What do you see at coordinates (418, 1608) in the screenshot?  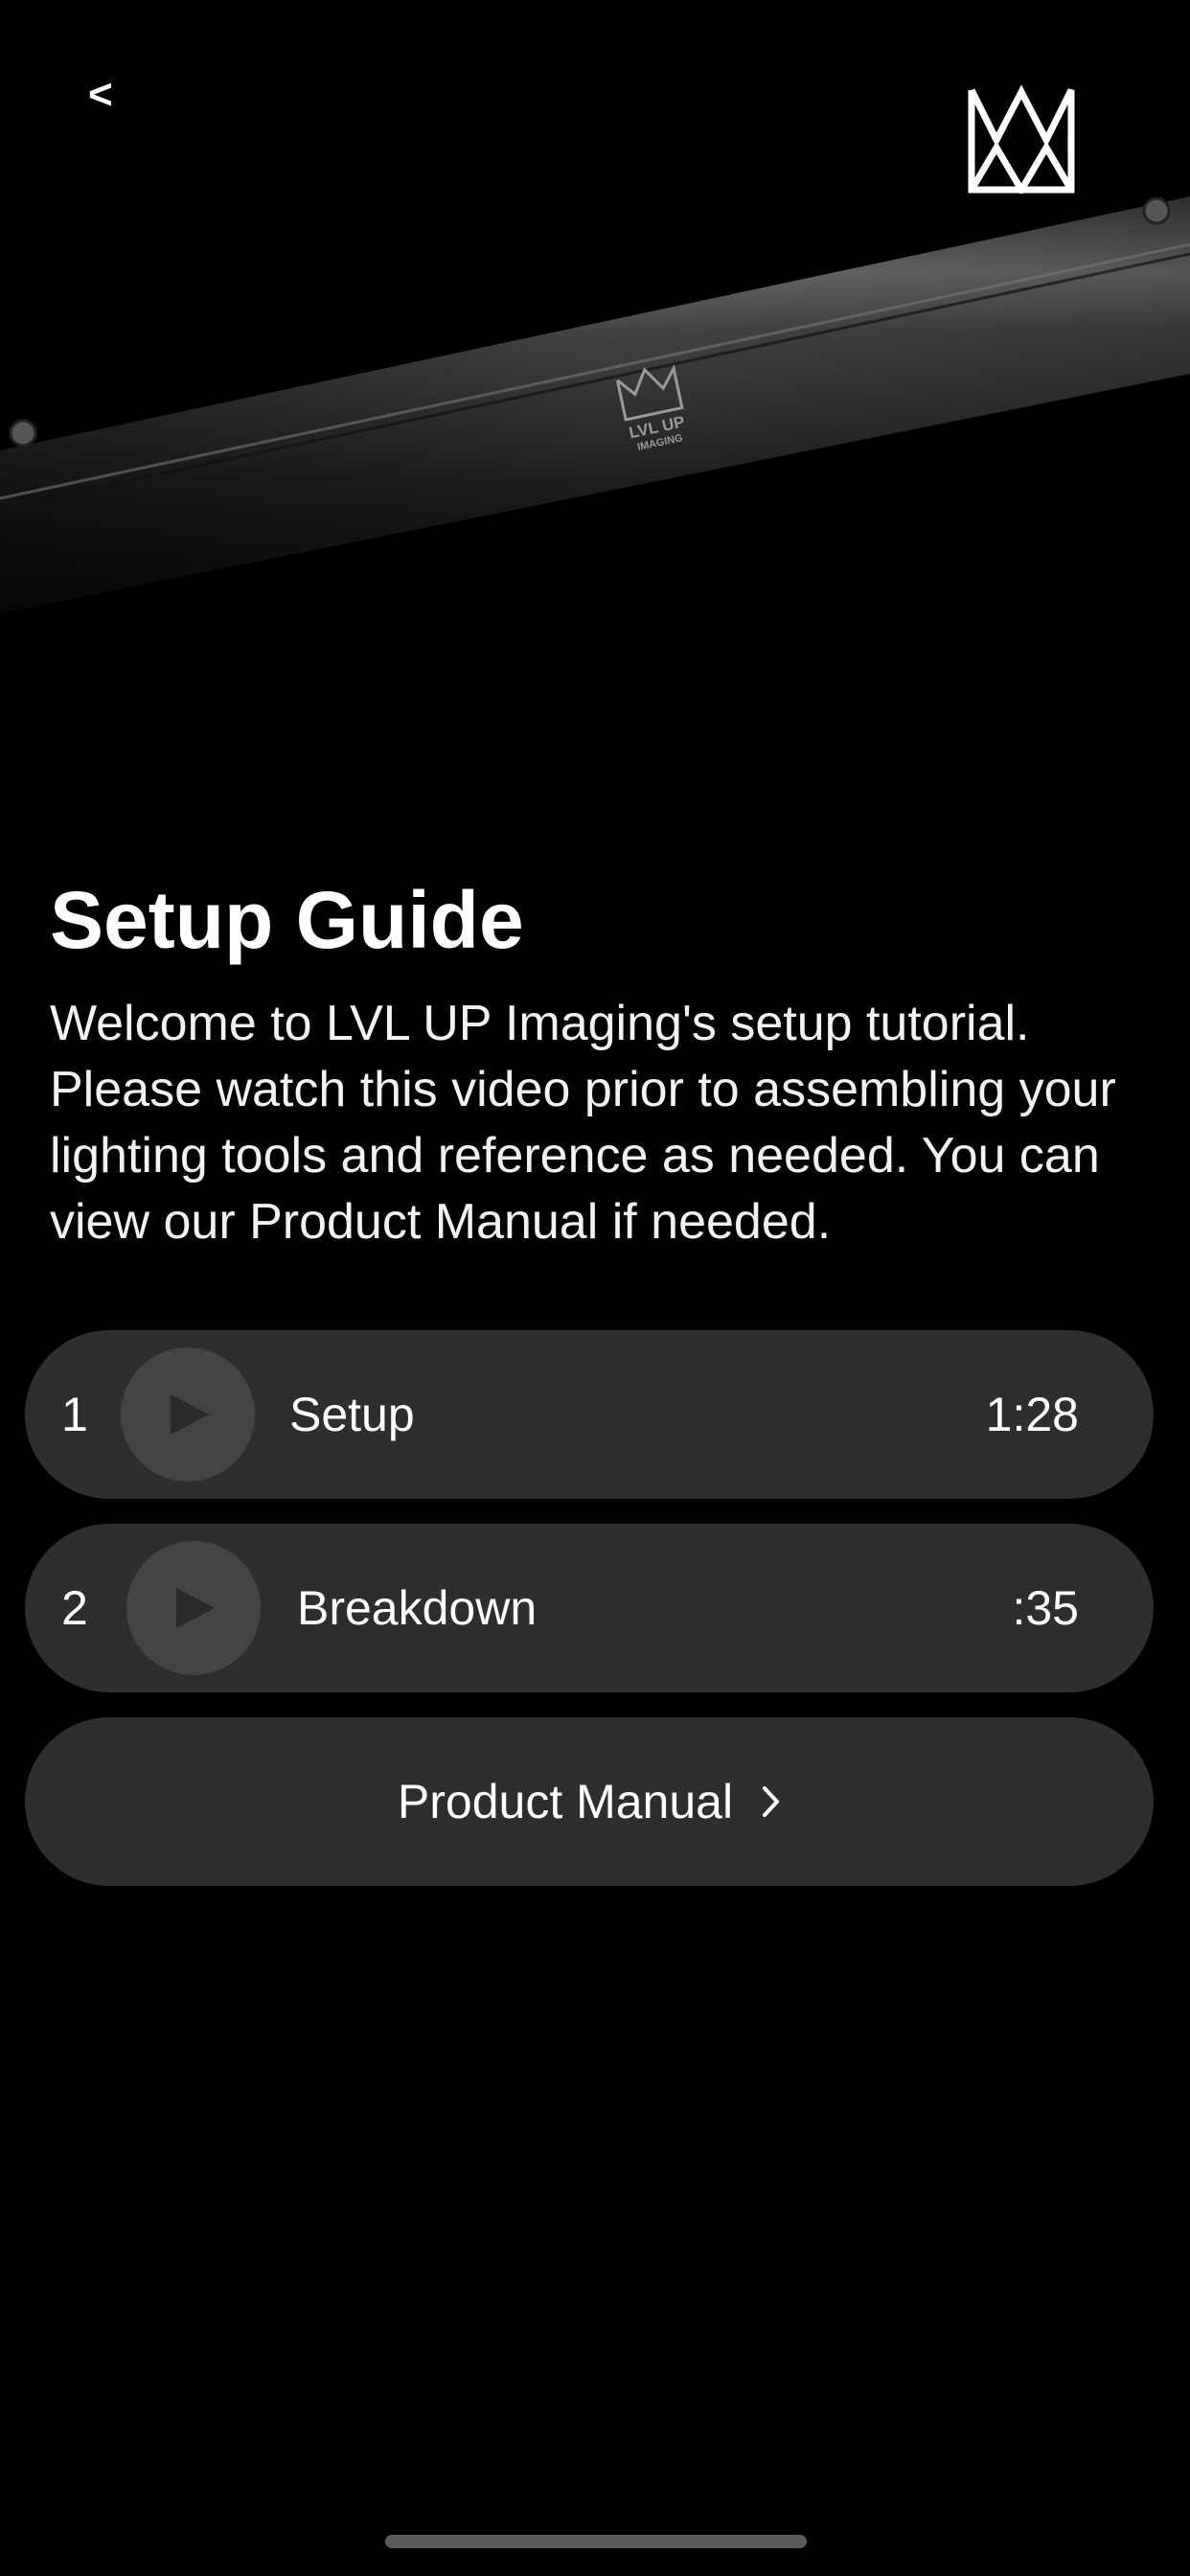 I see `video-title: Breakdown` at bounding box center [418, 1608].